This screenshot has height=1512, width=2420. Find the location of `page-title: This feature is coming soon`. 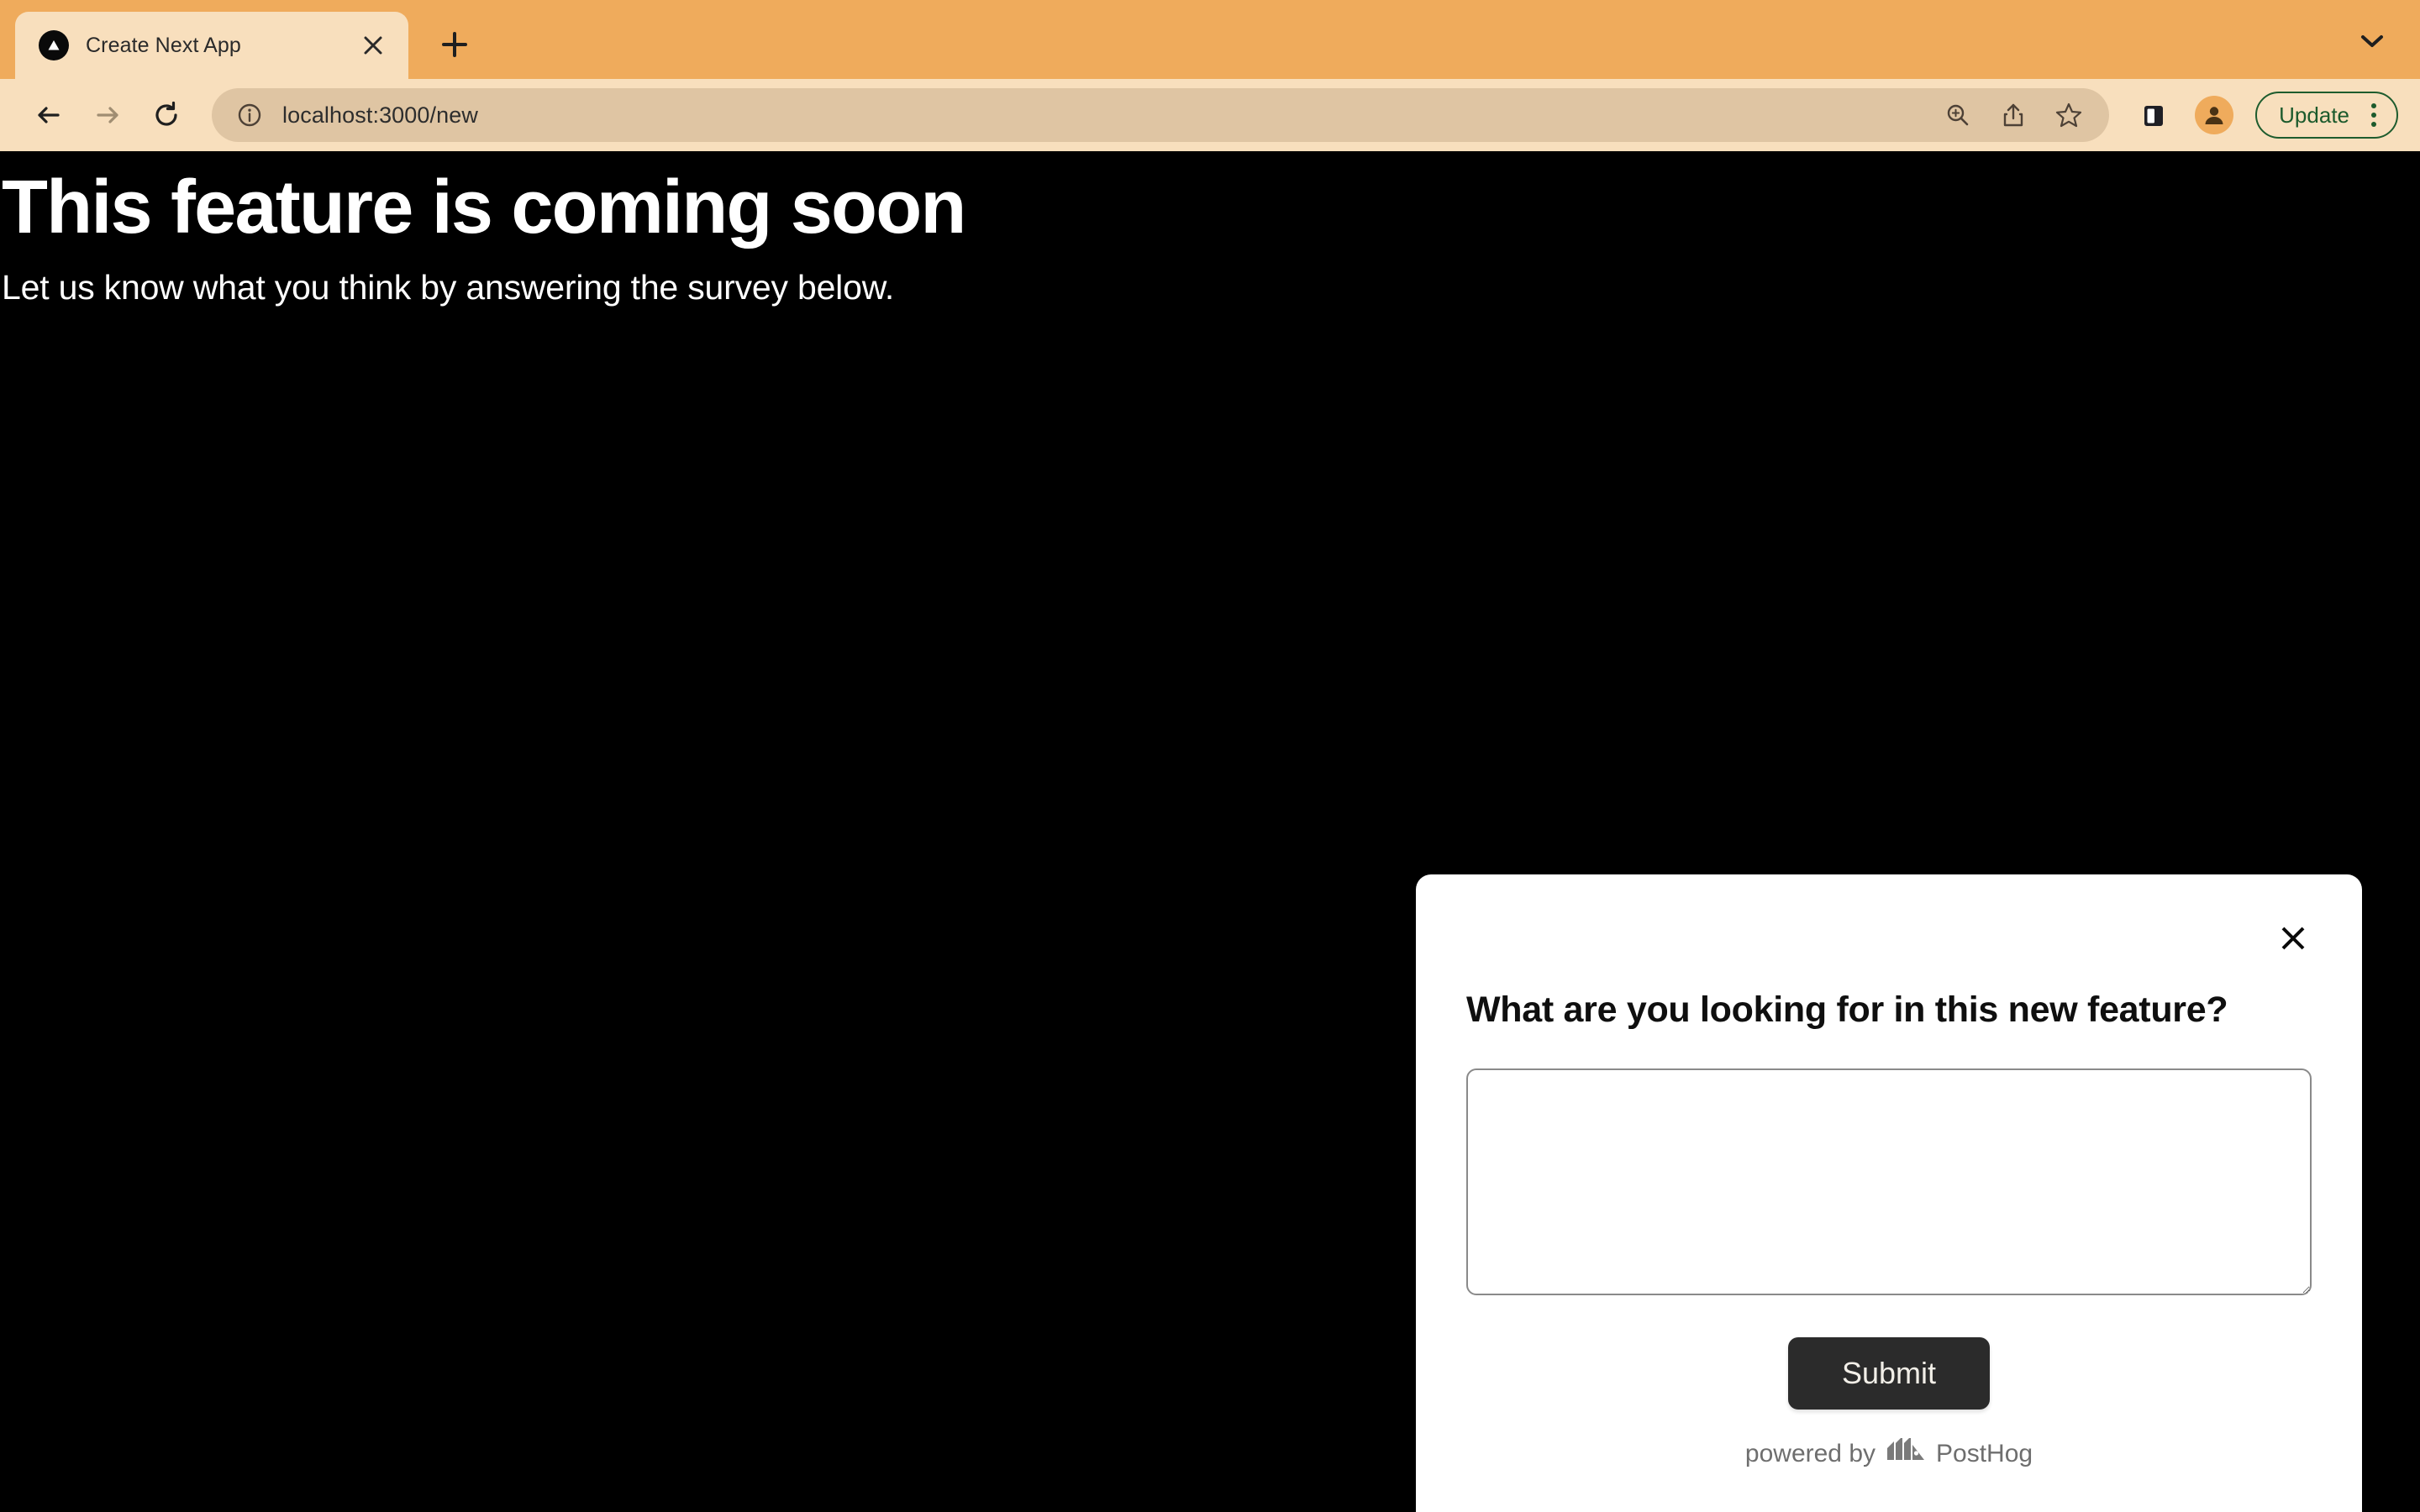

page-title: This feature is coming soon is located at coordinates (484, 207).